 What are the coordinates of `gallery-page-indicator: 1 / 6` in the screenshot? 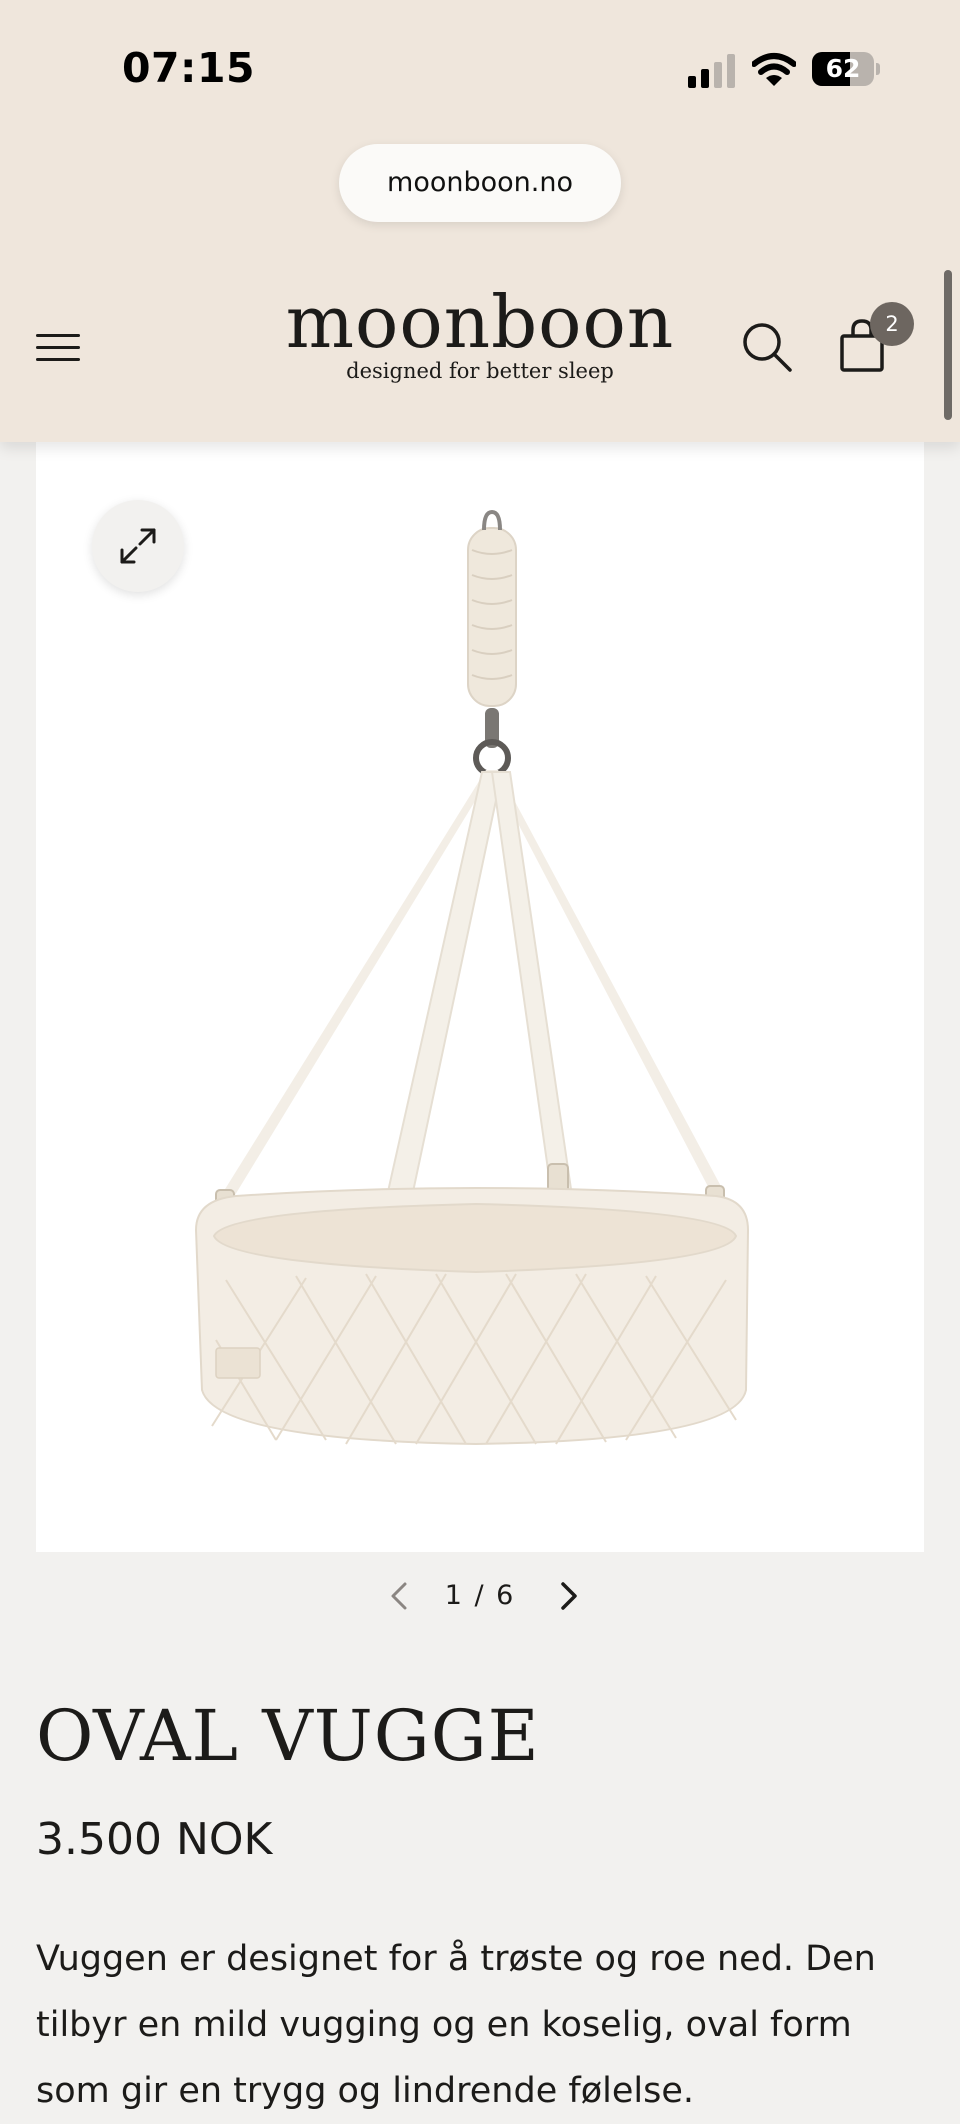 It's located at (480, 1595).